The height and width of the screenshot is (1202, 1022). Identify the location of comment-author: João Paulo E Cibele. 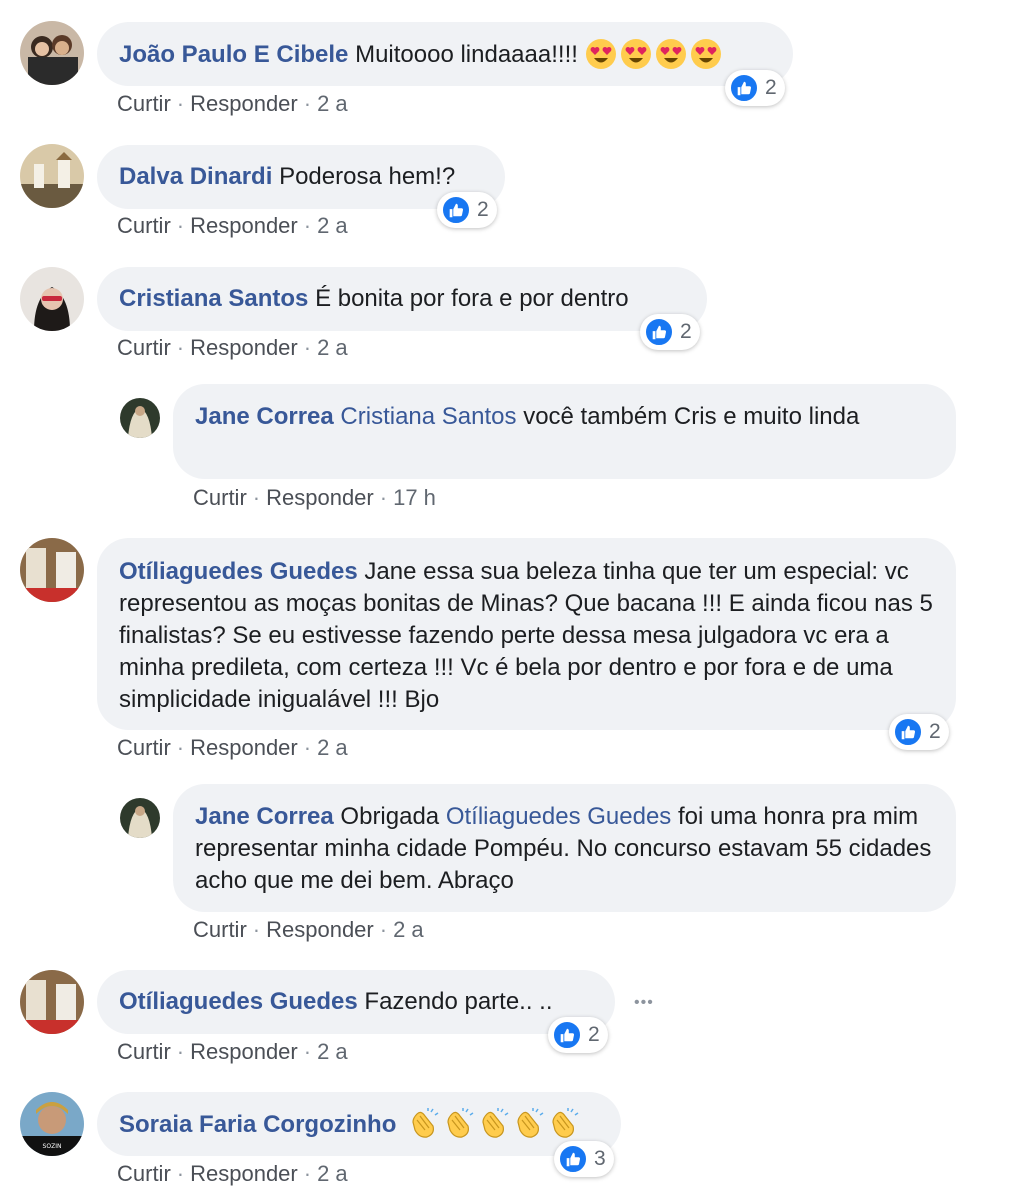
(233, 54).